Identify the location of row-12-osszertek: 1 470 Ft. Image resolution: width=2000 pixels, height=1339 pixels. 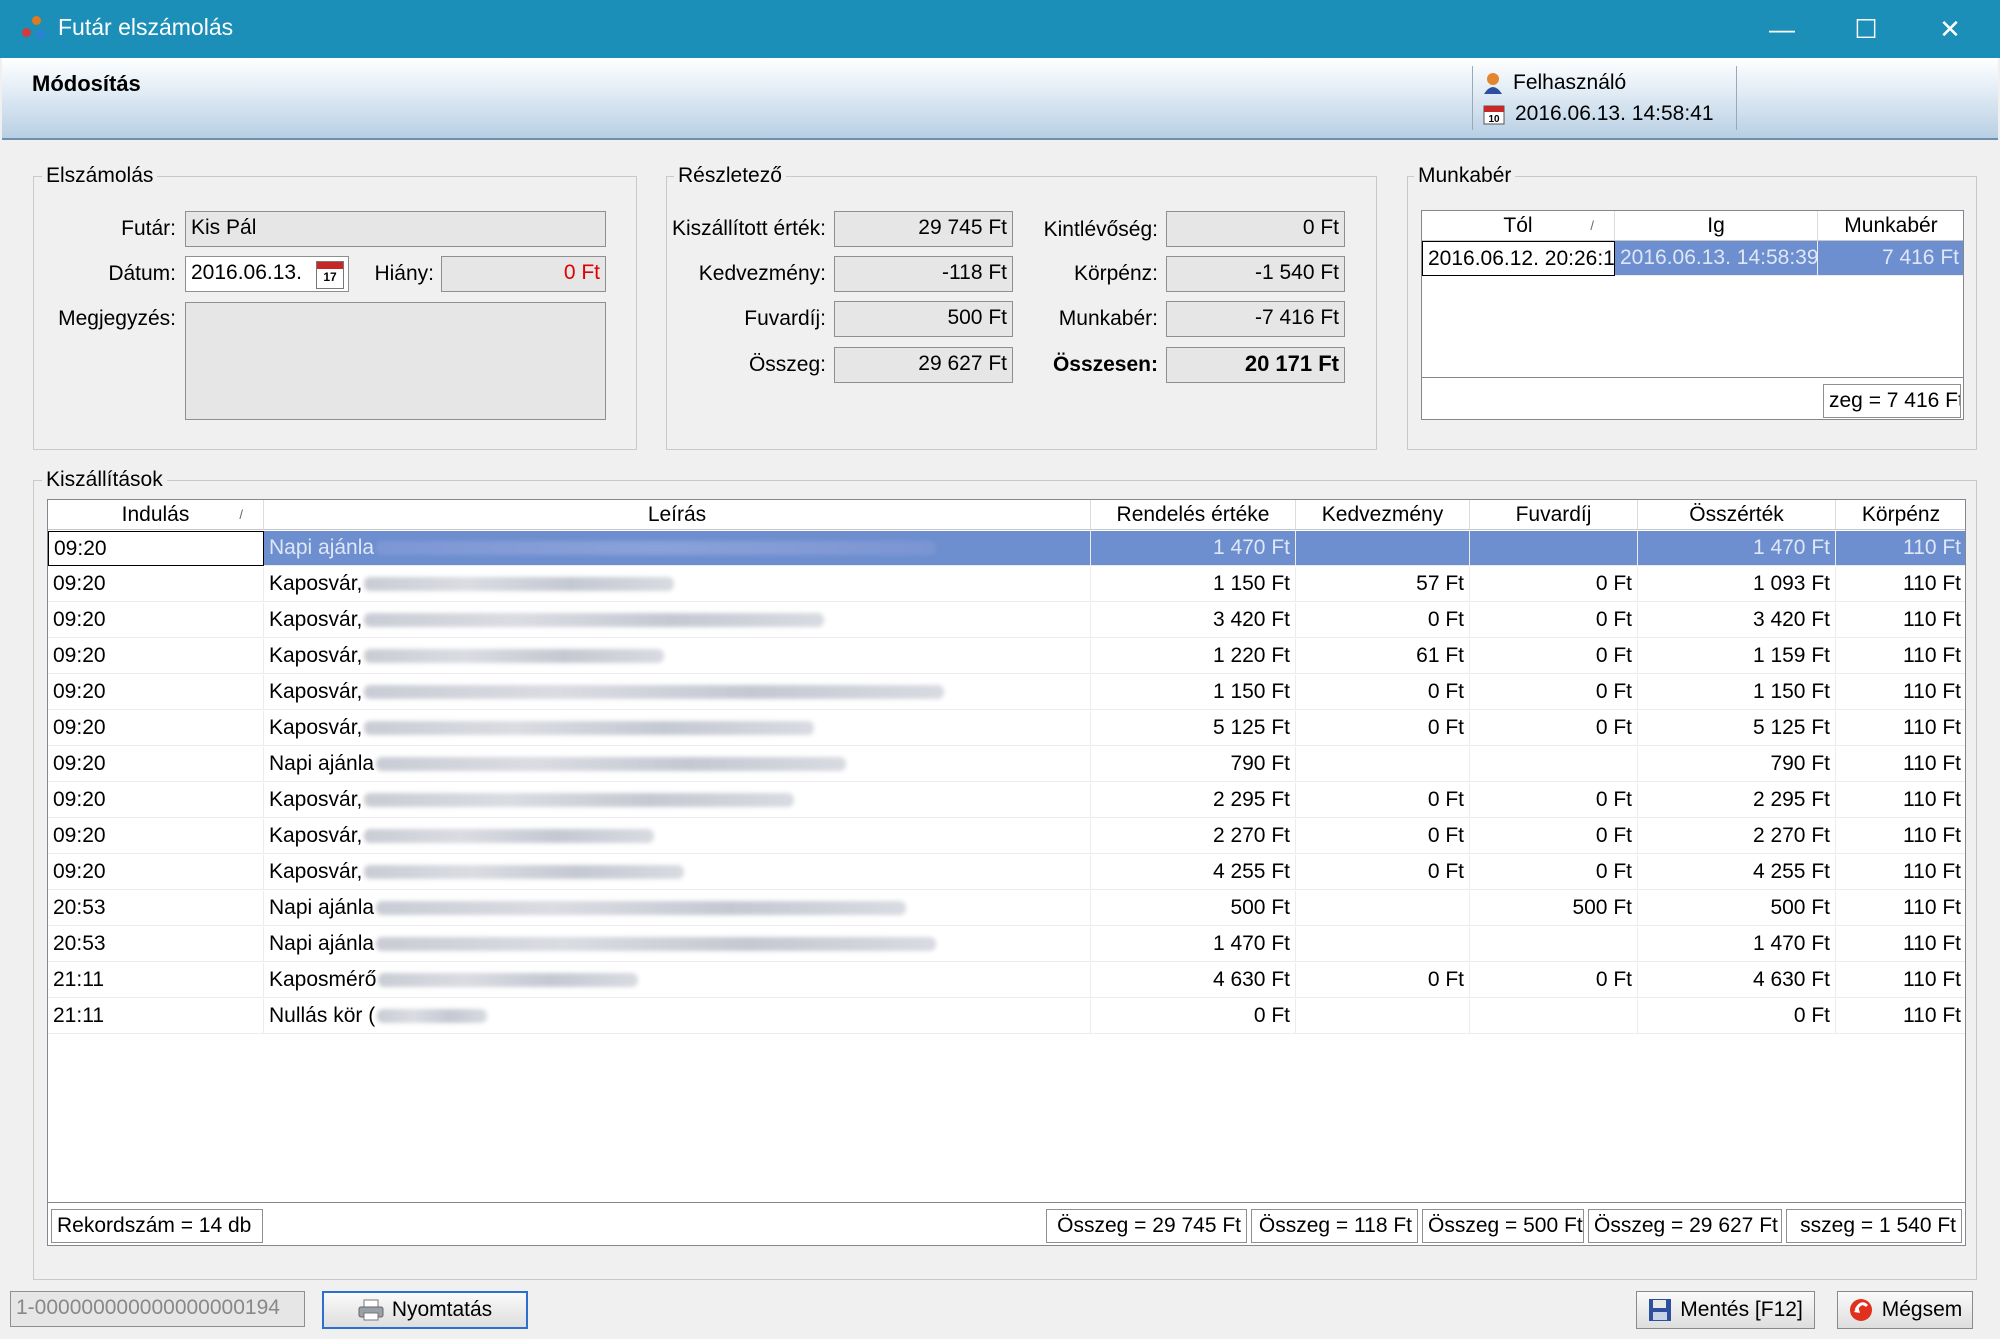
(1737, 944).